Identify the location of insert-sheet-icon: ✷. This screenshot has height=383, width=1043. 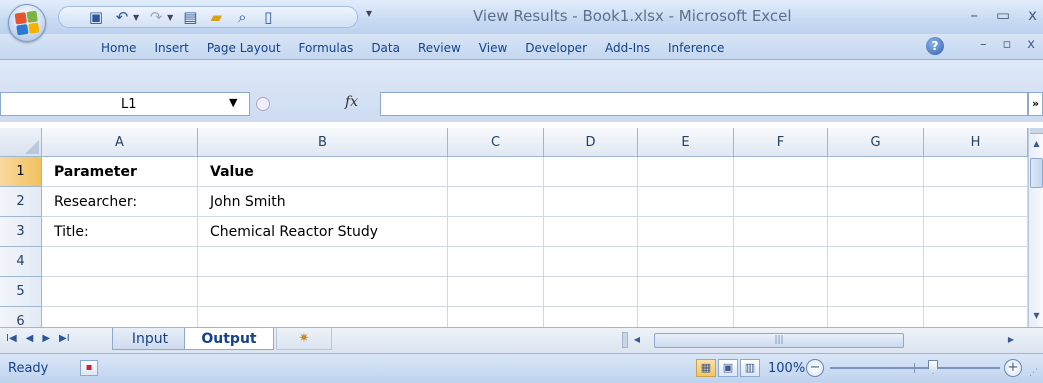
(304, 339).